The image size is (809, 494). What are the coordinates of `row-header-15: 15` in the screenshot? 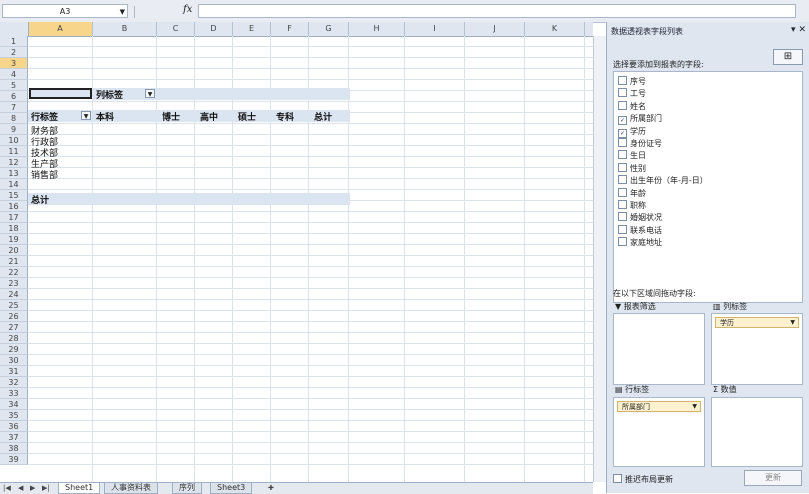 It's located at (14, 195).